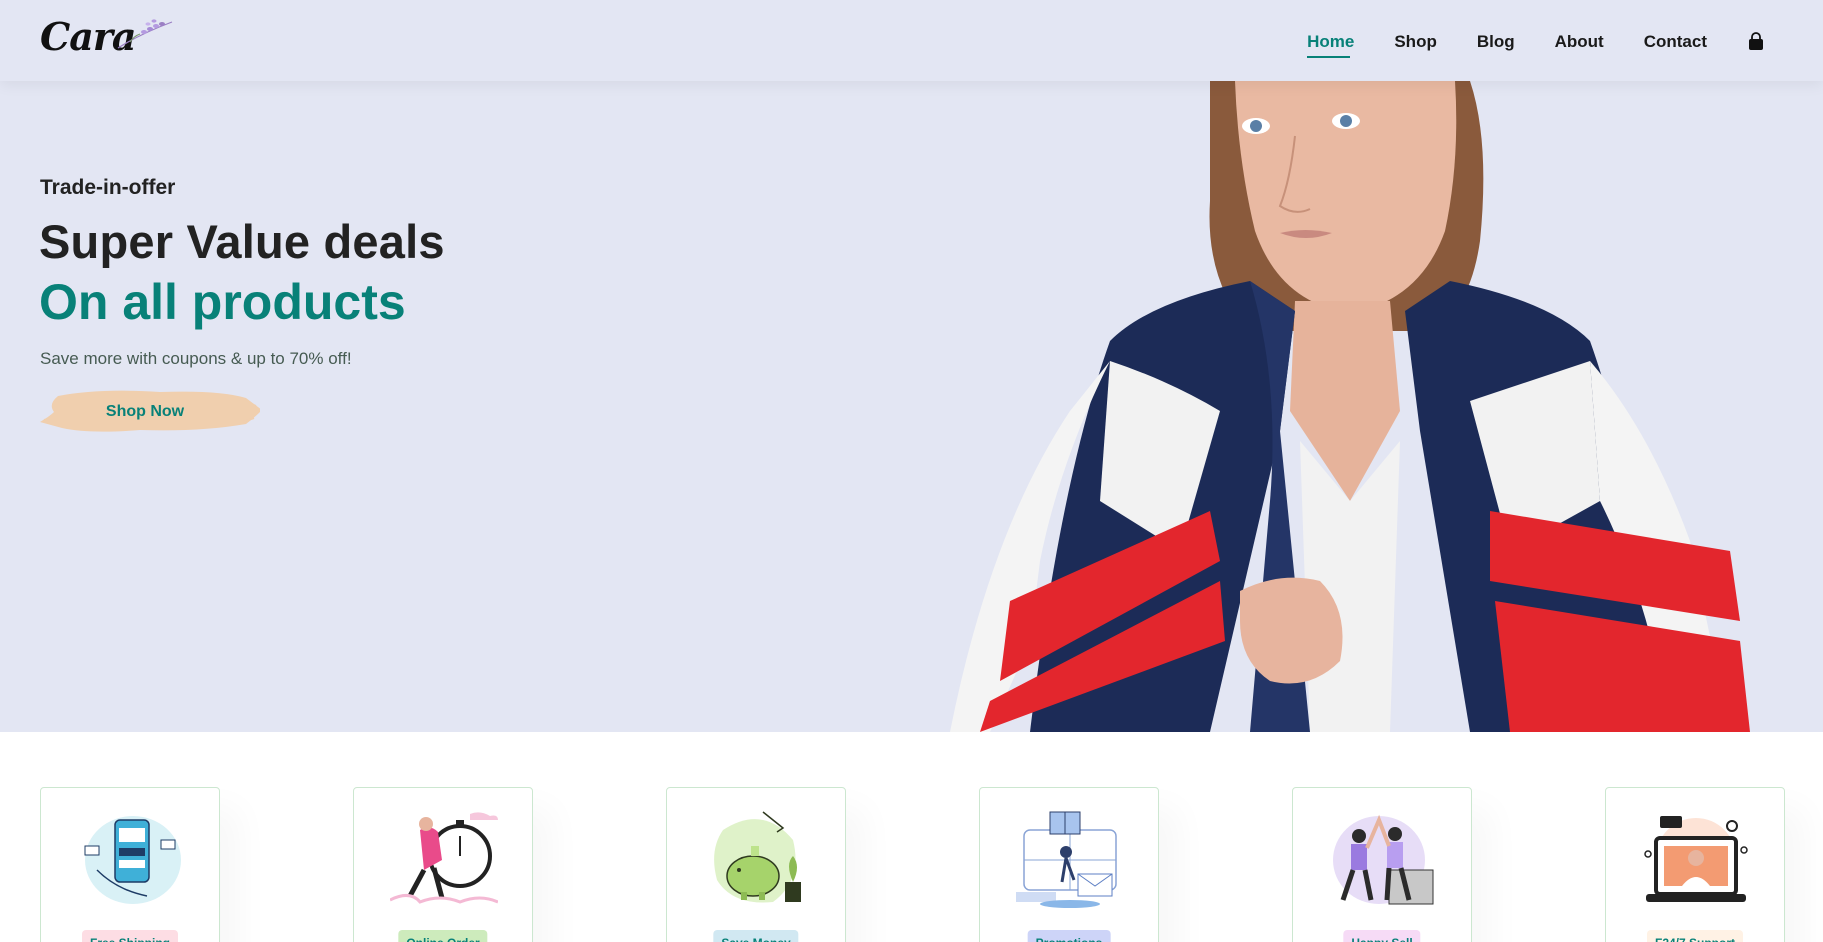 The width and height of the screenshot is (1823, 942). I want to click on feature-card-promotions: Promotions, so click(1069, 864).